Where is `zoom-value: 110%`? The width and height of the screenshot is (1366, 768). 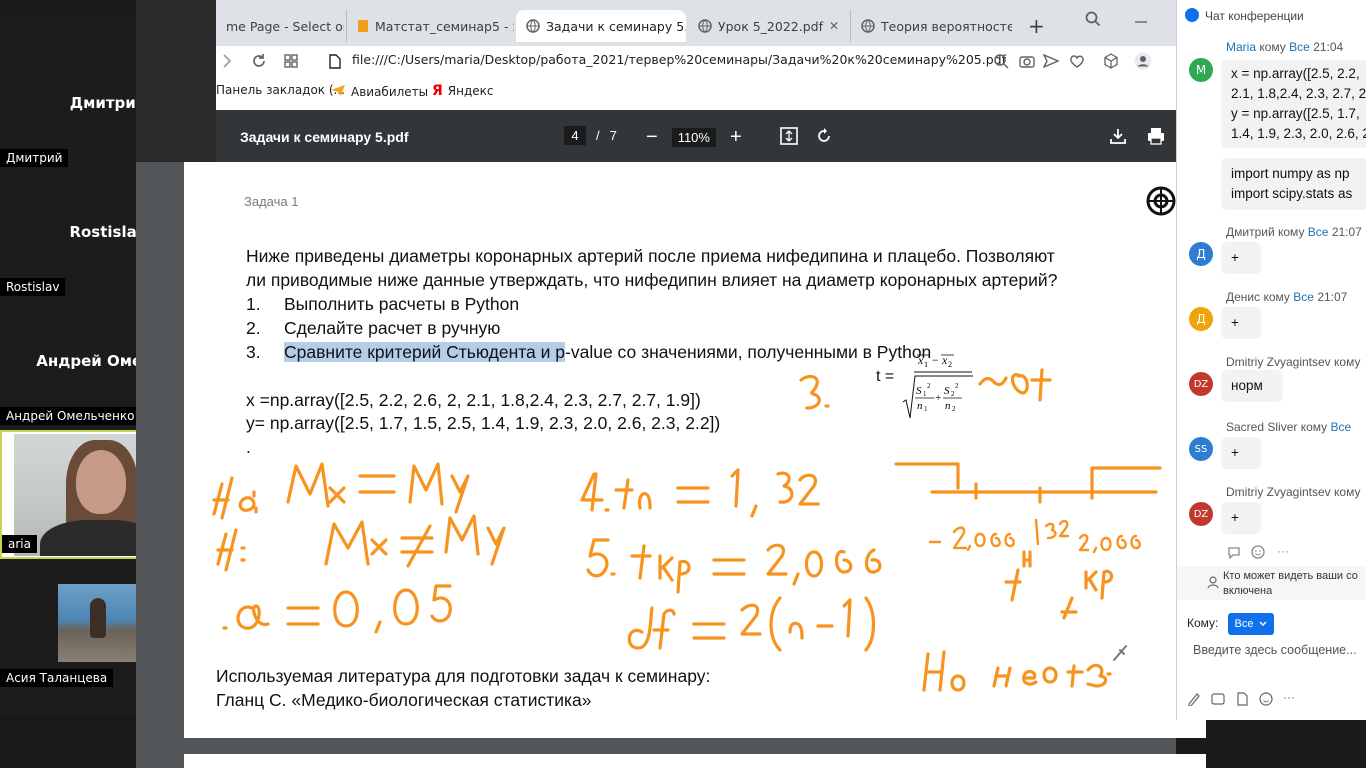
zoom-value: 110% is located at coordinates (693, 137).